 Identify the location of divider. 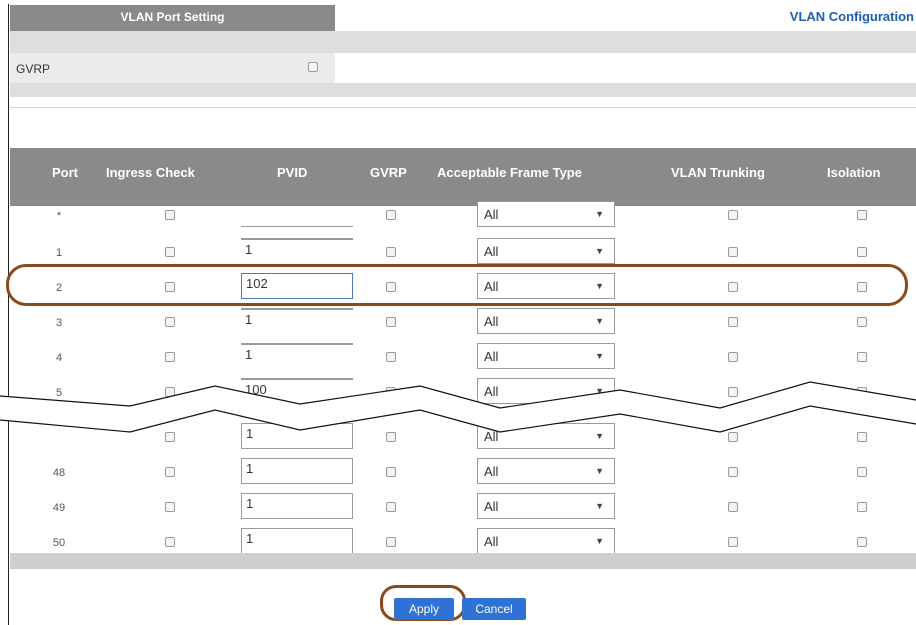
(463, 107).